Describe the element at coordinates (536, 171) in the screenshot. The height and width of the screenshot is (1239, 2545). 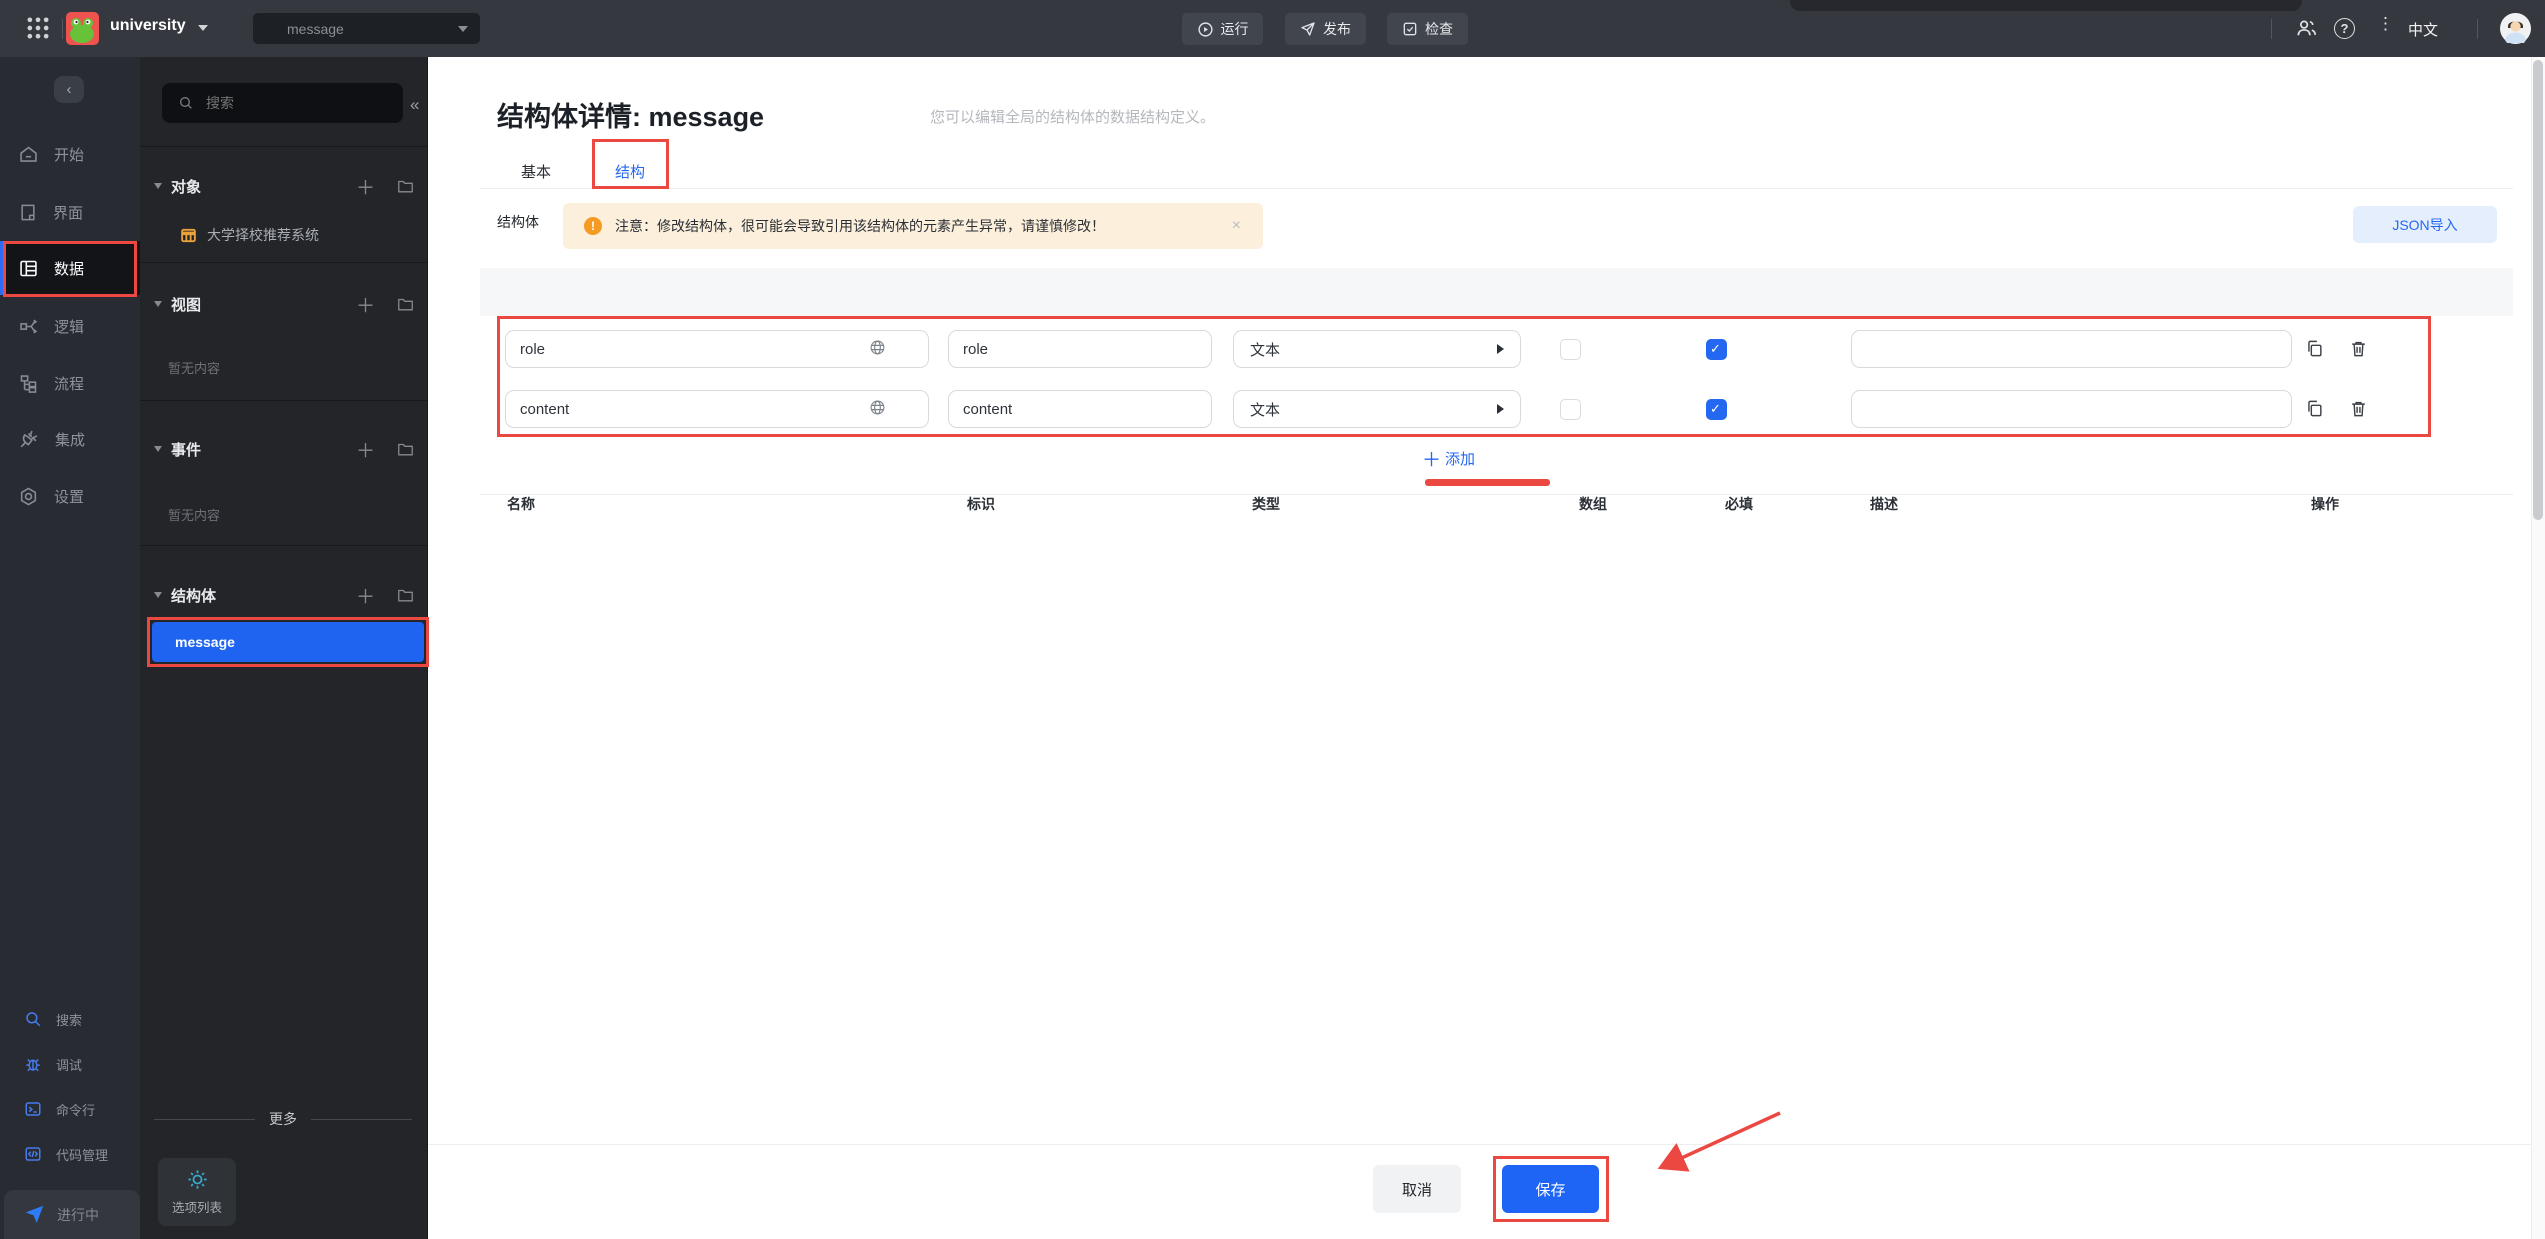
I see `tab-basic: 基本` at that location.